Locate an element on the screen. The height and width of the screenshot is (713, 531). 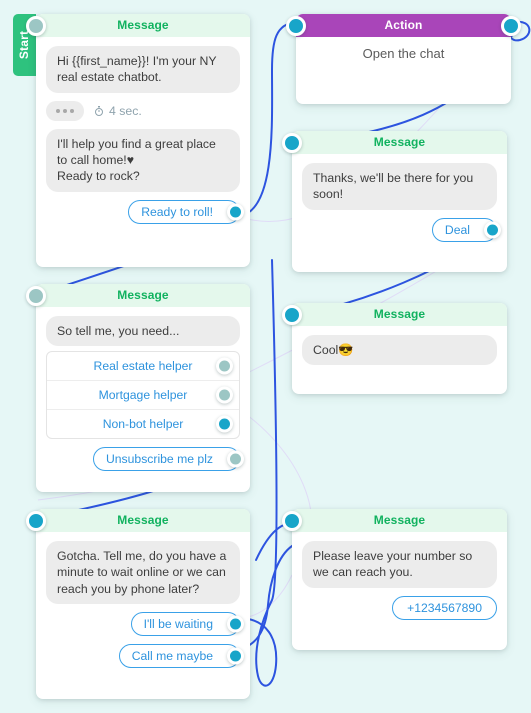
typing-delay-row: 4 sec. is located at coordinates (143, 110).